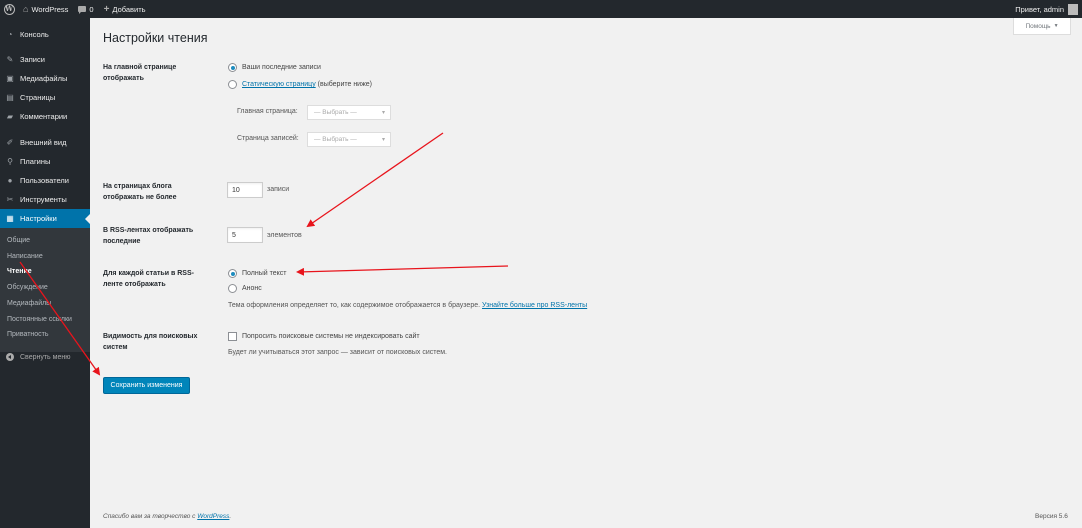 The width and height of the screenshot is (1082, 528). What do you see at coordinates (344, 84) in the screenshot?
I see `static-page-hint: (выберите ниже)` at bounding box center [344, 84].